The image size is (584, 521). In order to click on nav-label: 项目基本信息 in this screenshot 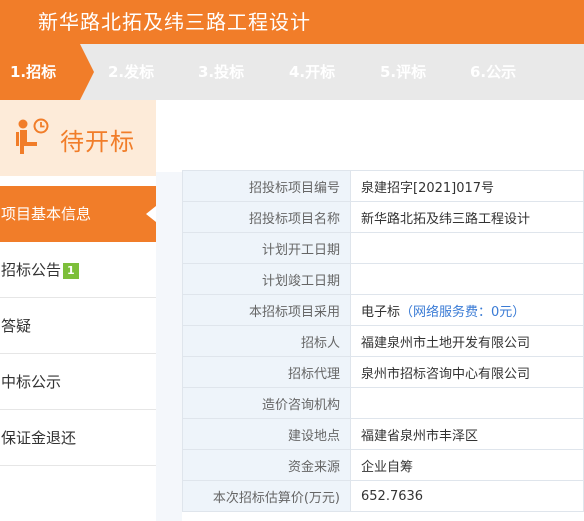, I will do `click(46, 214)`.